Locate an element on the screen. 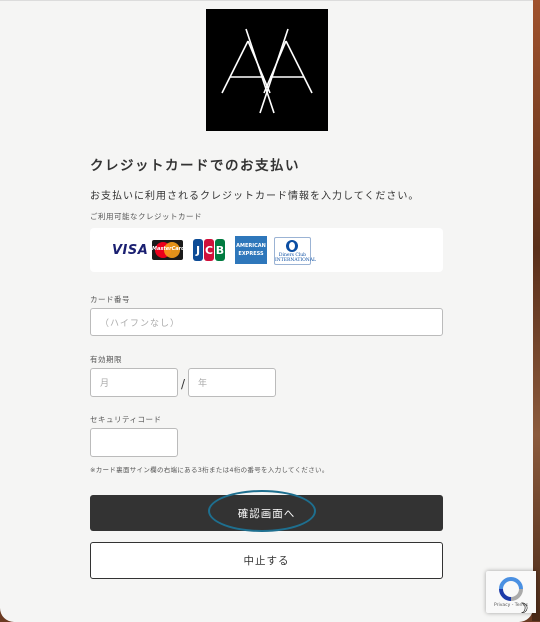 Image resolution: width=540 pixels, height=622 pixels. intro-text: お支払いに利用されるクレジットカード情報を入力してください。 is located at coordinates (255, 196).